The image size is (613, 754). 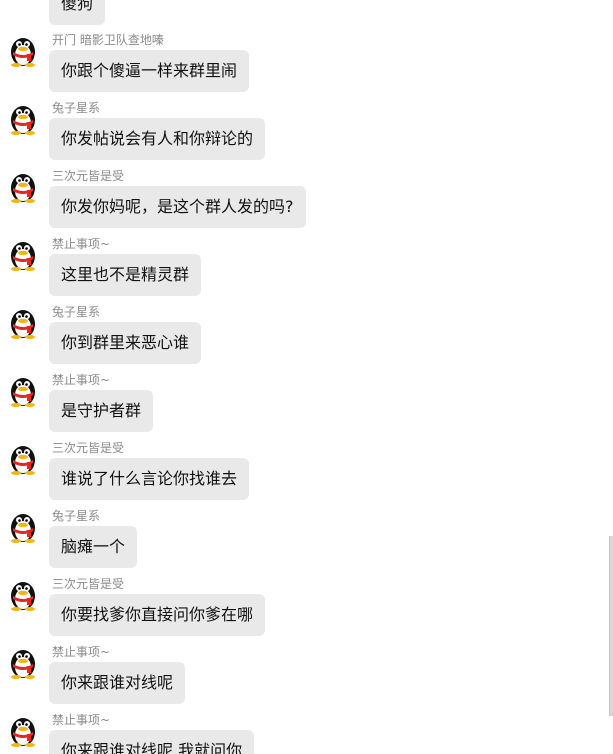 I want to click on chat-message: 禁止事项~ 你来跟谁对线呢, so click(x=300, y=679).